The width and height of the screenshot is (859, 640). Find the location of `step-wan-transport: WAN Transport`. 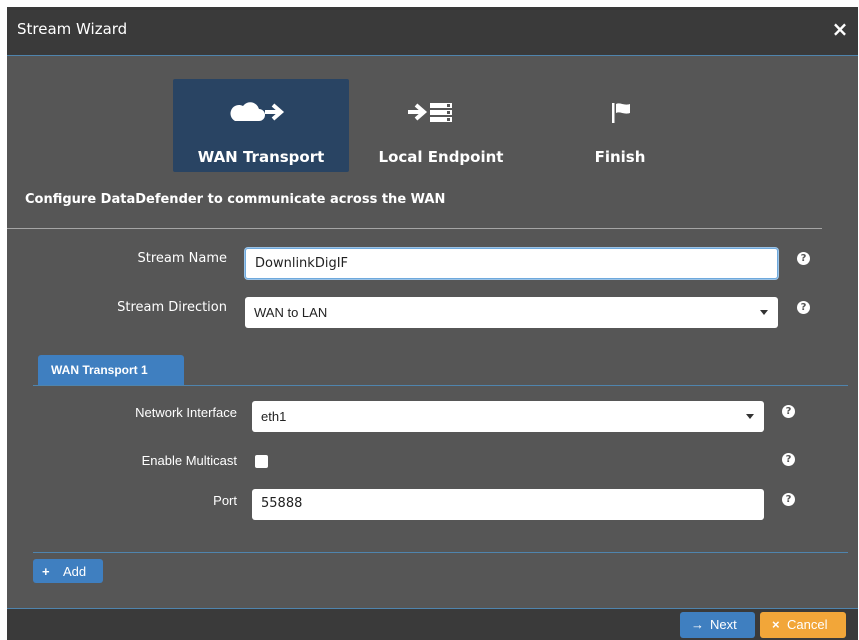

step-wan-transport: WAN Transport is located at coordinates (261, 125).